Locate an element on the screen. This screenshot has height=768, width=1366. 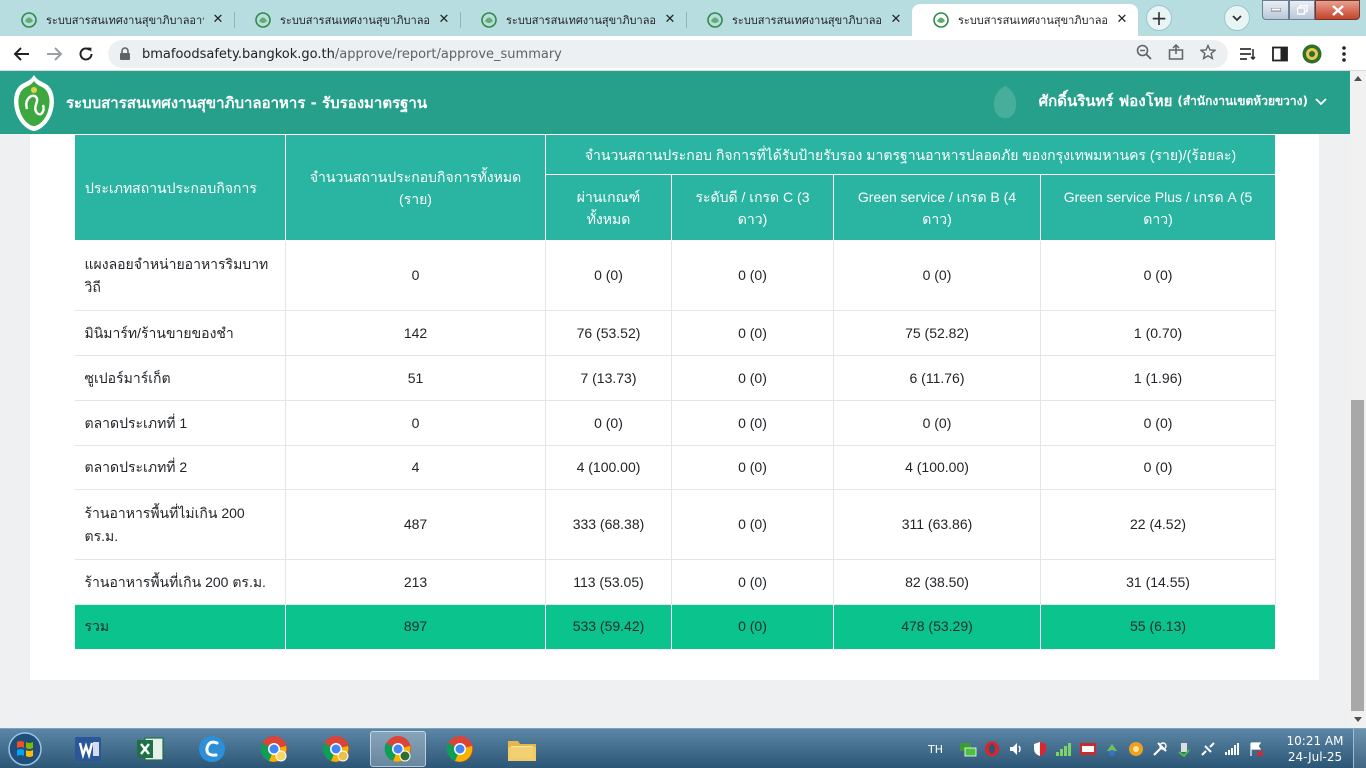
windows-taskbar: TH 10:21 AM 24-Jul-25 is located at coordinates (683, 748).